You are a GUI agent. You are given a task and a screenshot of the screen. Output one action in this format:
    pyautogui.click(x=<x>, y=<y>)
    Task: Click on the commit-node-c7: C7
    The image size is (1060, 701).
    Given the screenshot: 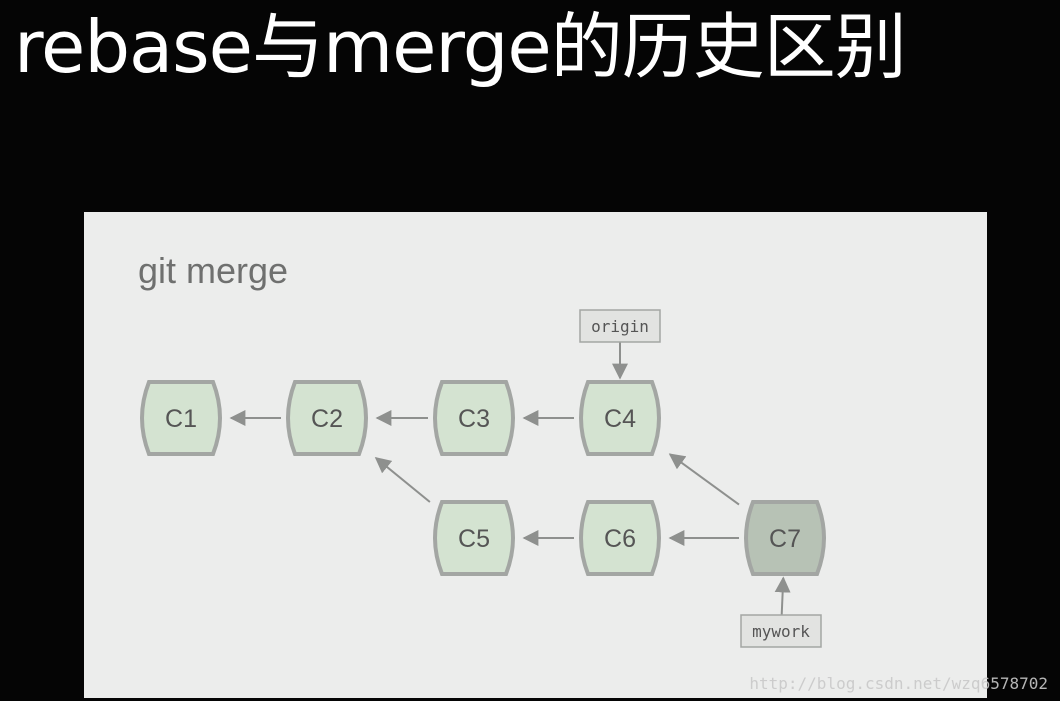 What is the action you would take?
    pyautogui.click(x=785, y=538)
    